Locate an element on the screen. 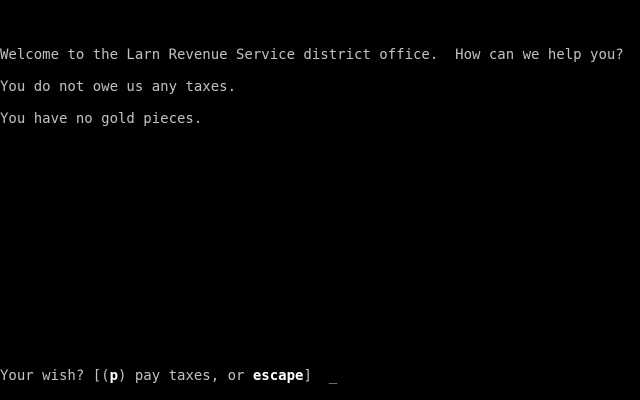  gold-status-message: You have no gold pieces. is located at coordinates (101, 119).